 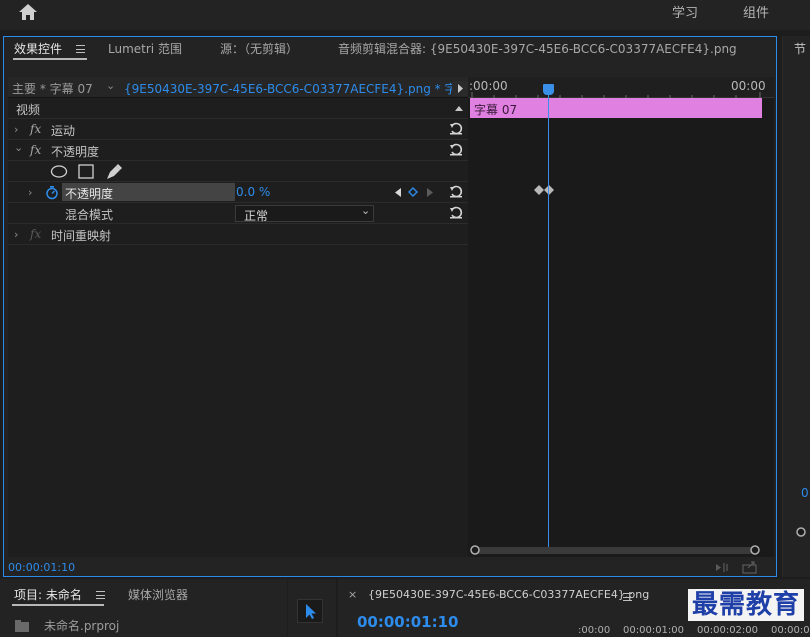 I want to click on scroll-handle-icon, so click(x=801, y=532).